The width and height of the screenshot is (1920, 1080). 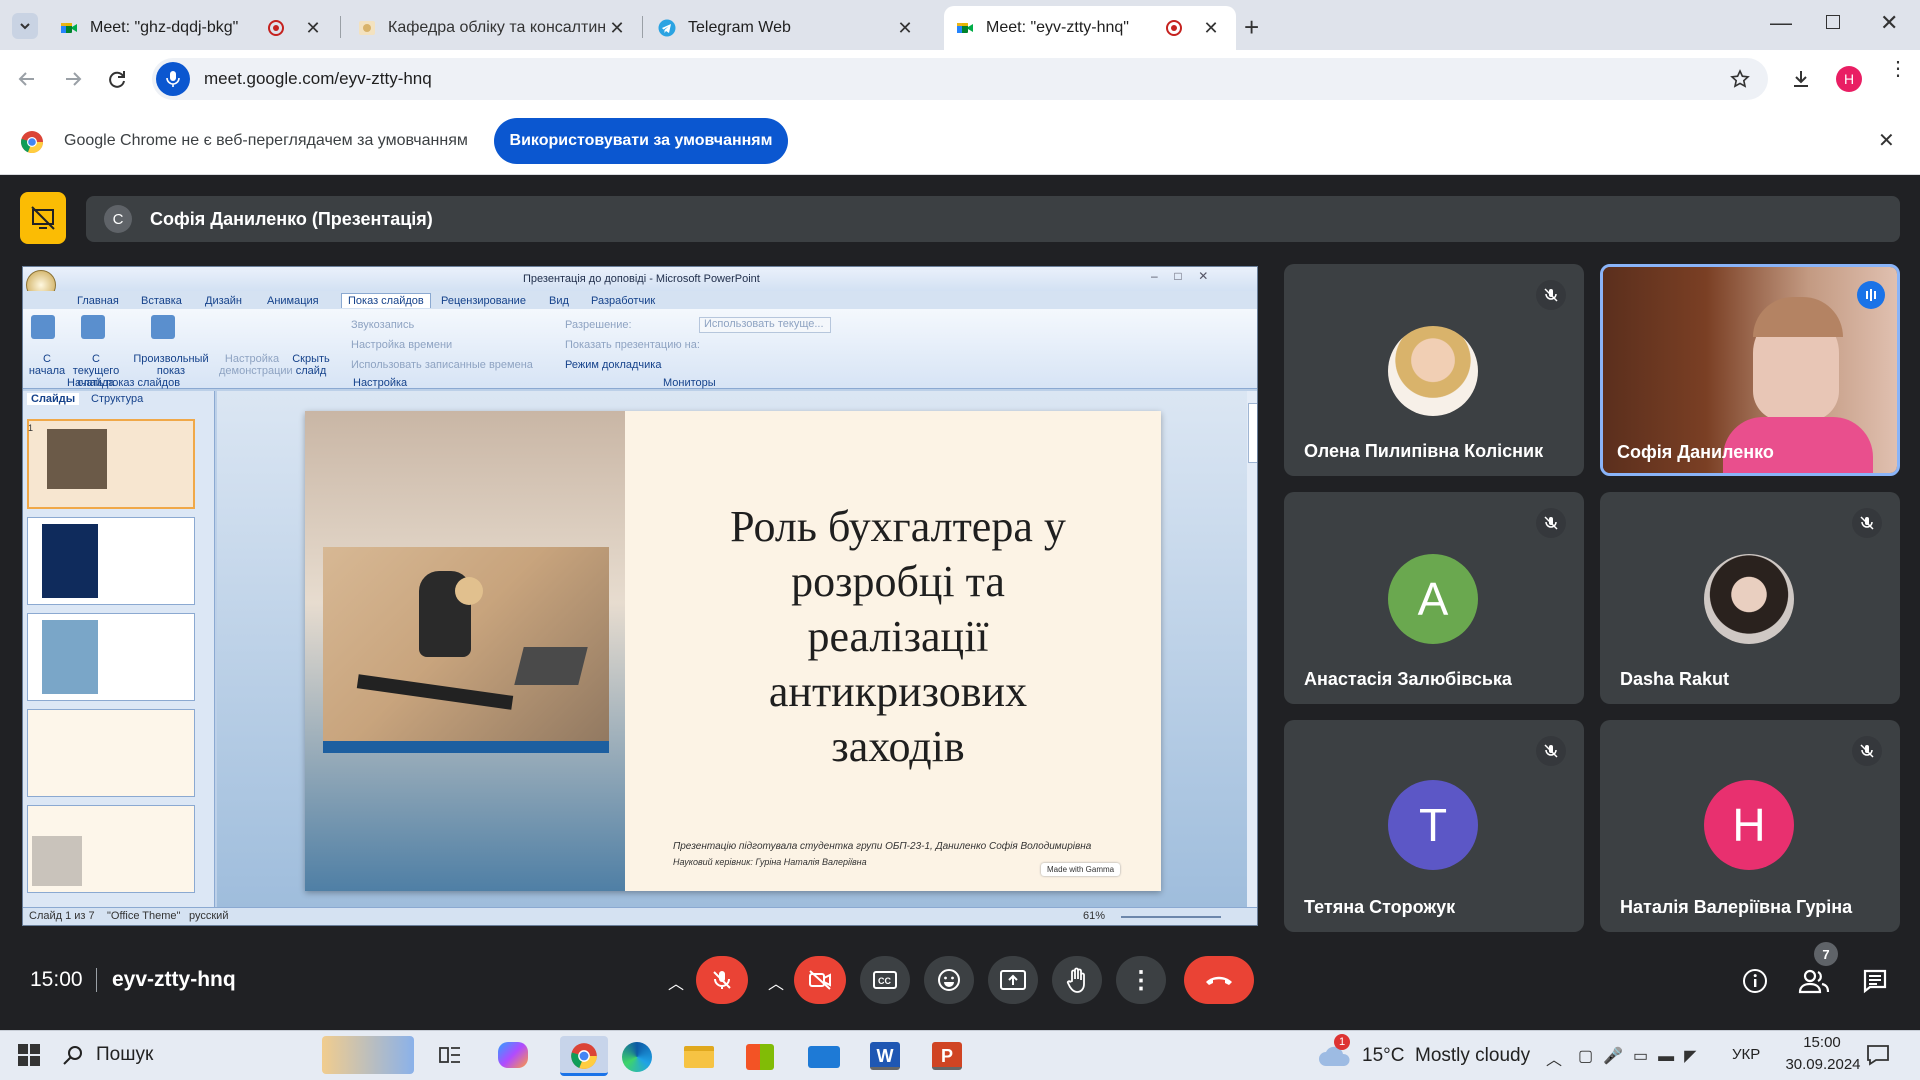 I want to click on slide-thumb-4: 4, so click(x=111, y=753).